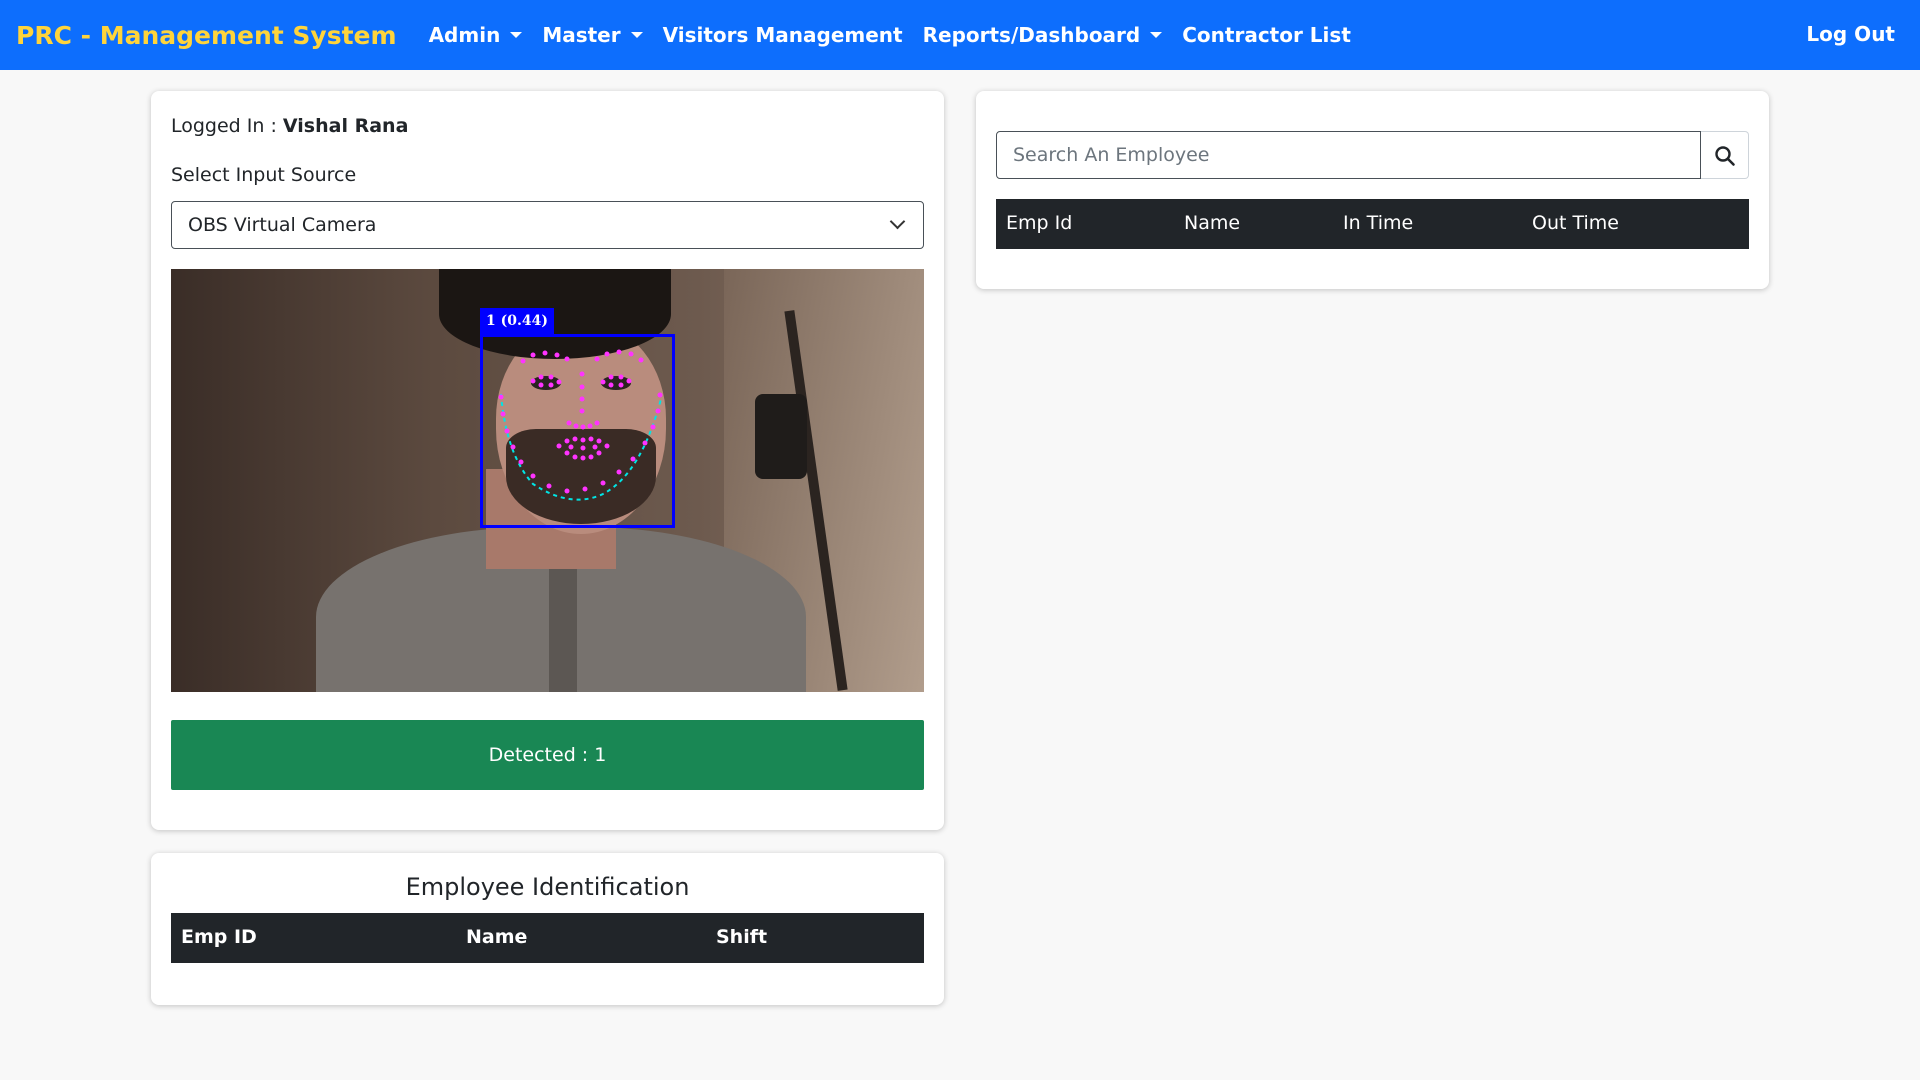 The width and height of the screenshot is (1920, 1080). Describe the element at coordinates (547, 755) in the screenshot. I see `detected-status-bar: Detected : 1` at that location.